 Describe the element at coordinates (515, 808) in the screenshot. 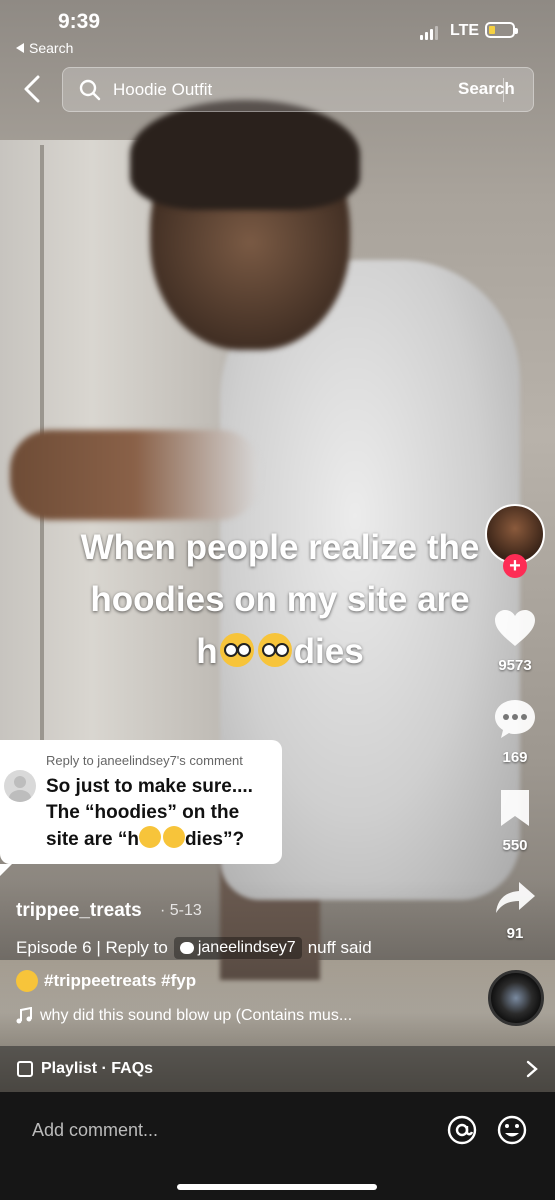

I see `bookmark-icon` at that location.